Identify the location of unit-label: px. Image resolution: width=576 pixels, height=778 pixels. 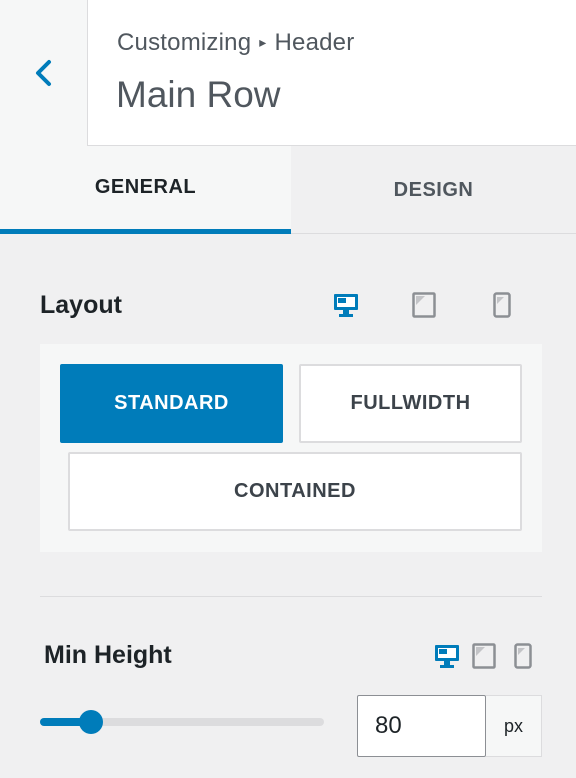
(514, 726).